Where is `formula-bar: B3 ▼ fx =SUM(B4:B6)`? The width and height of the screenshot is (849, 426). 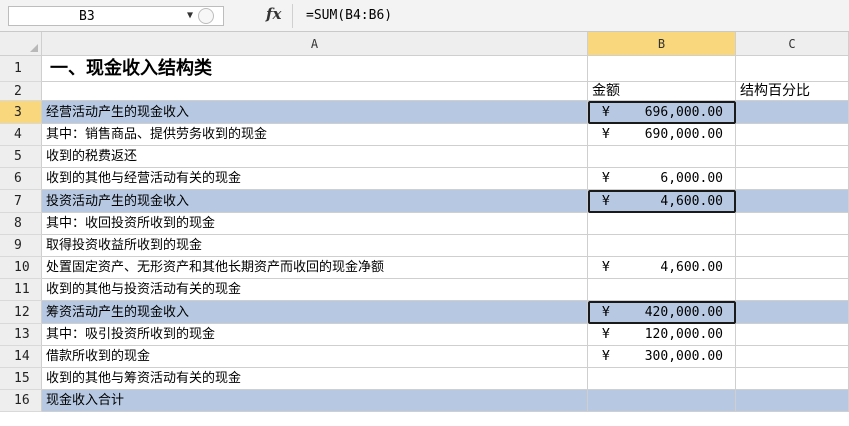 formula-bar: B3 ▼ fx =SUM(B4:B6) is located at coordinates (424, 16).